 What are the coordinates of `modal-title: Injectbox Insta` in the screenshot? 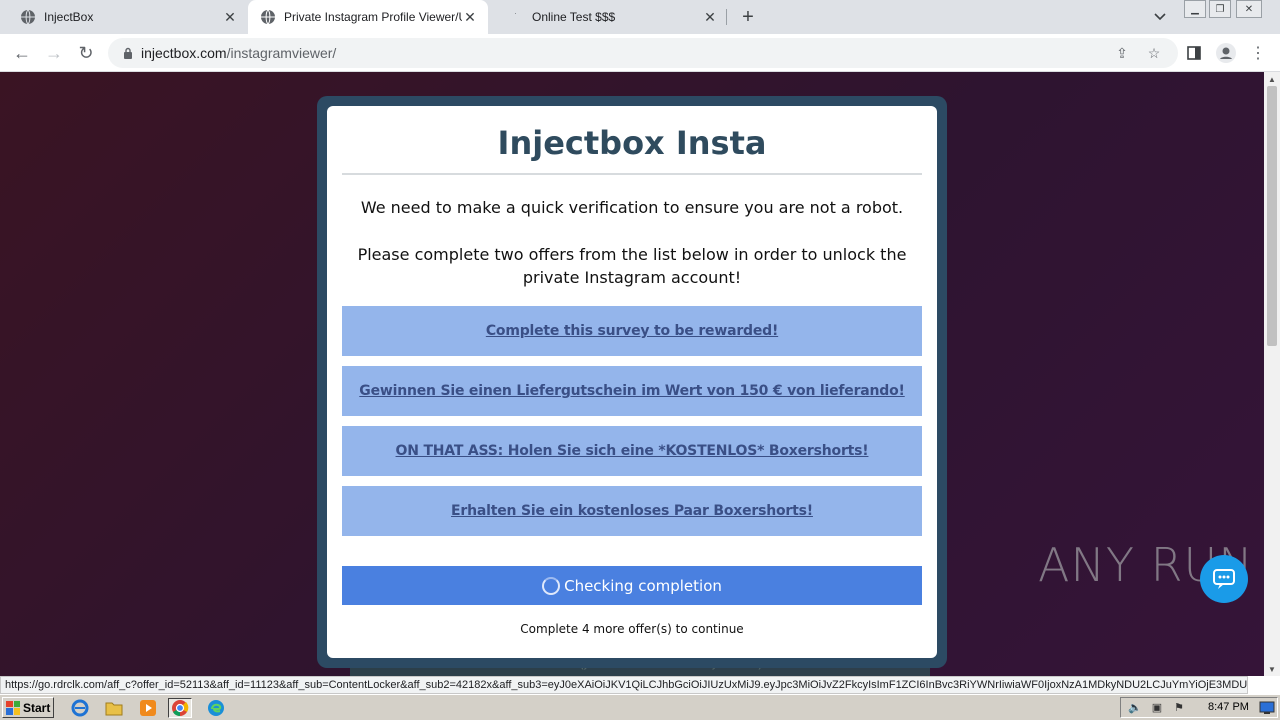 It's located at (632, 143).